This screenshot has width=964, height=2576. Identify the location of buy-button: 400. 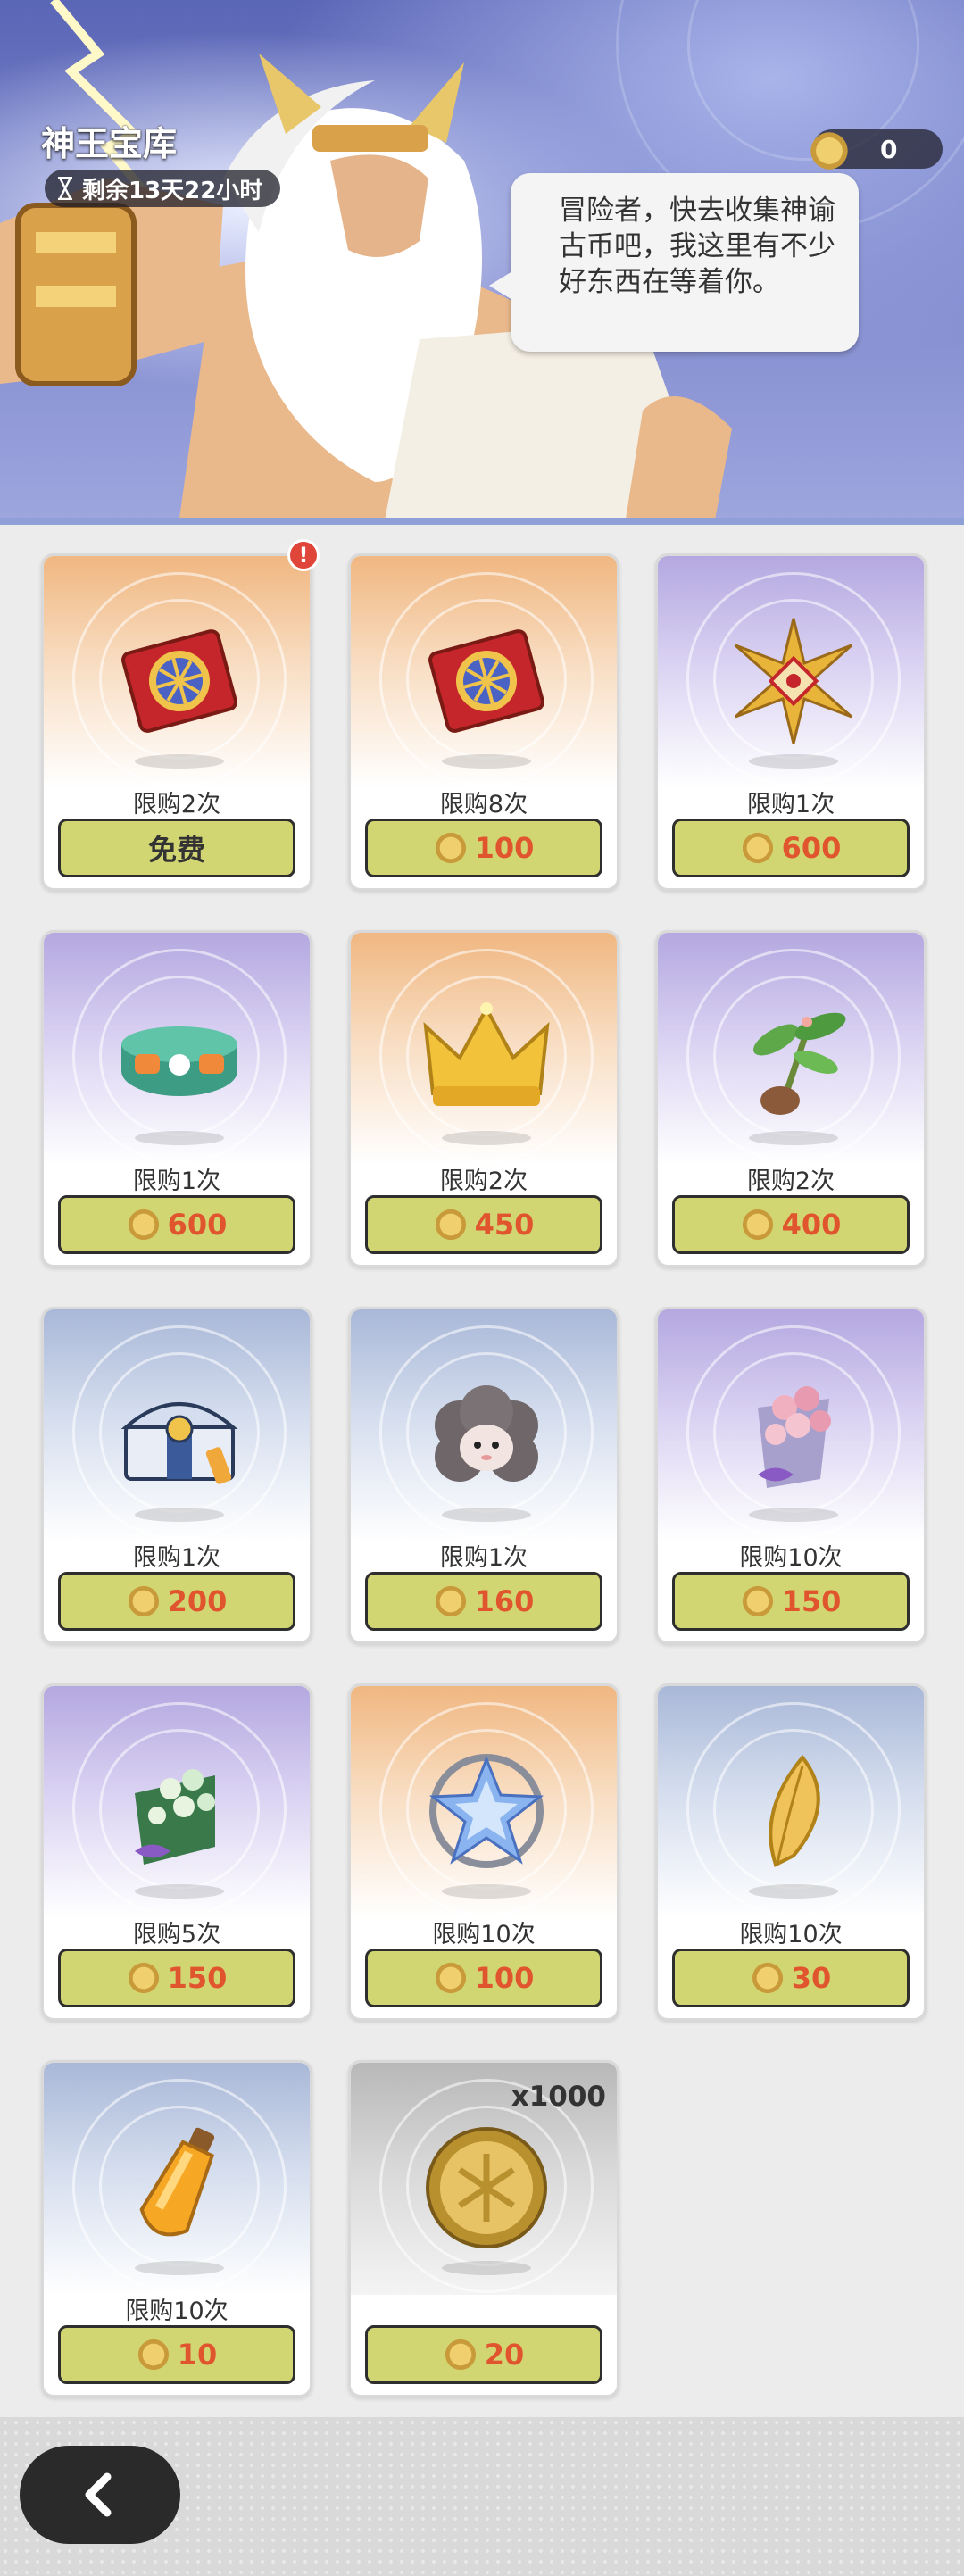
(791, 1225).